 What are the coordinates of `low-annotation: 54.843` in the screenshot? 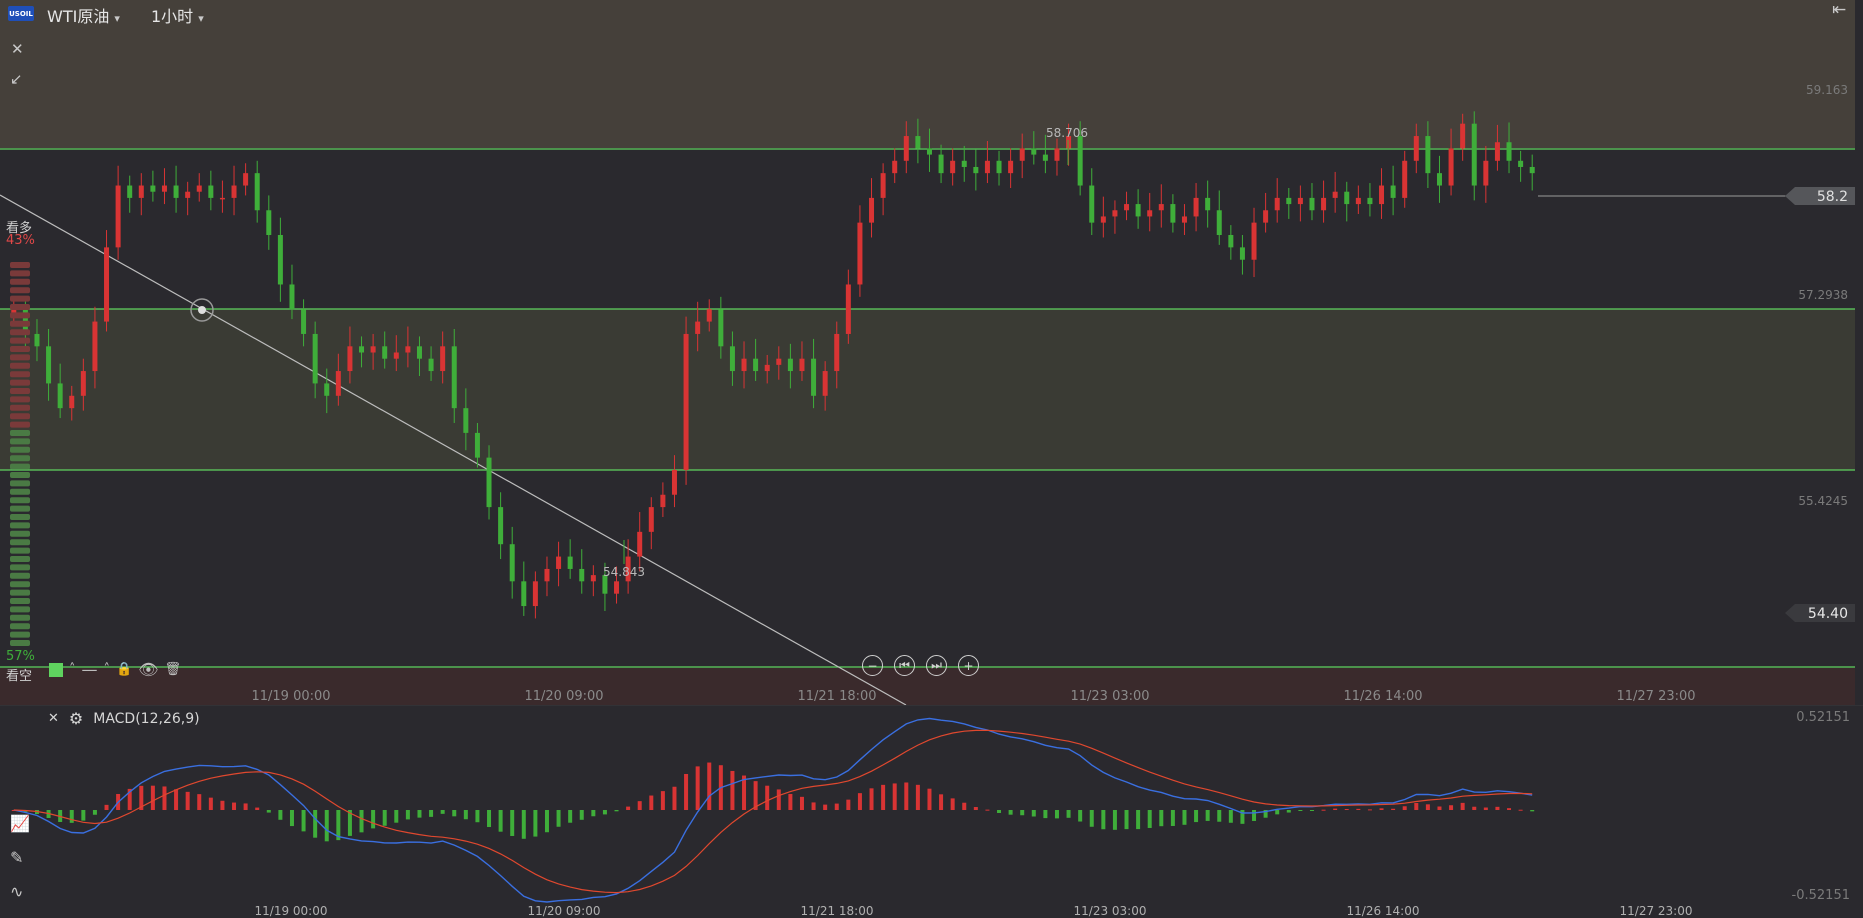 It's located at (624, 572).